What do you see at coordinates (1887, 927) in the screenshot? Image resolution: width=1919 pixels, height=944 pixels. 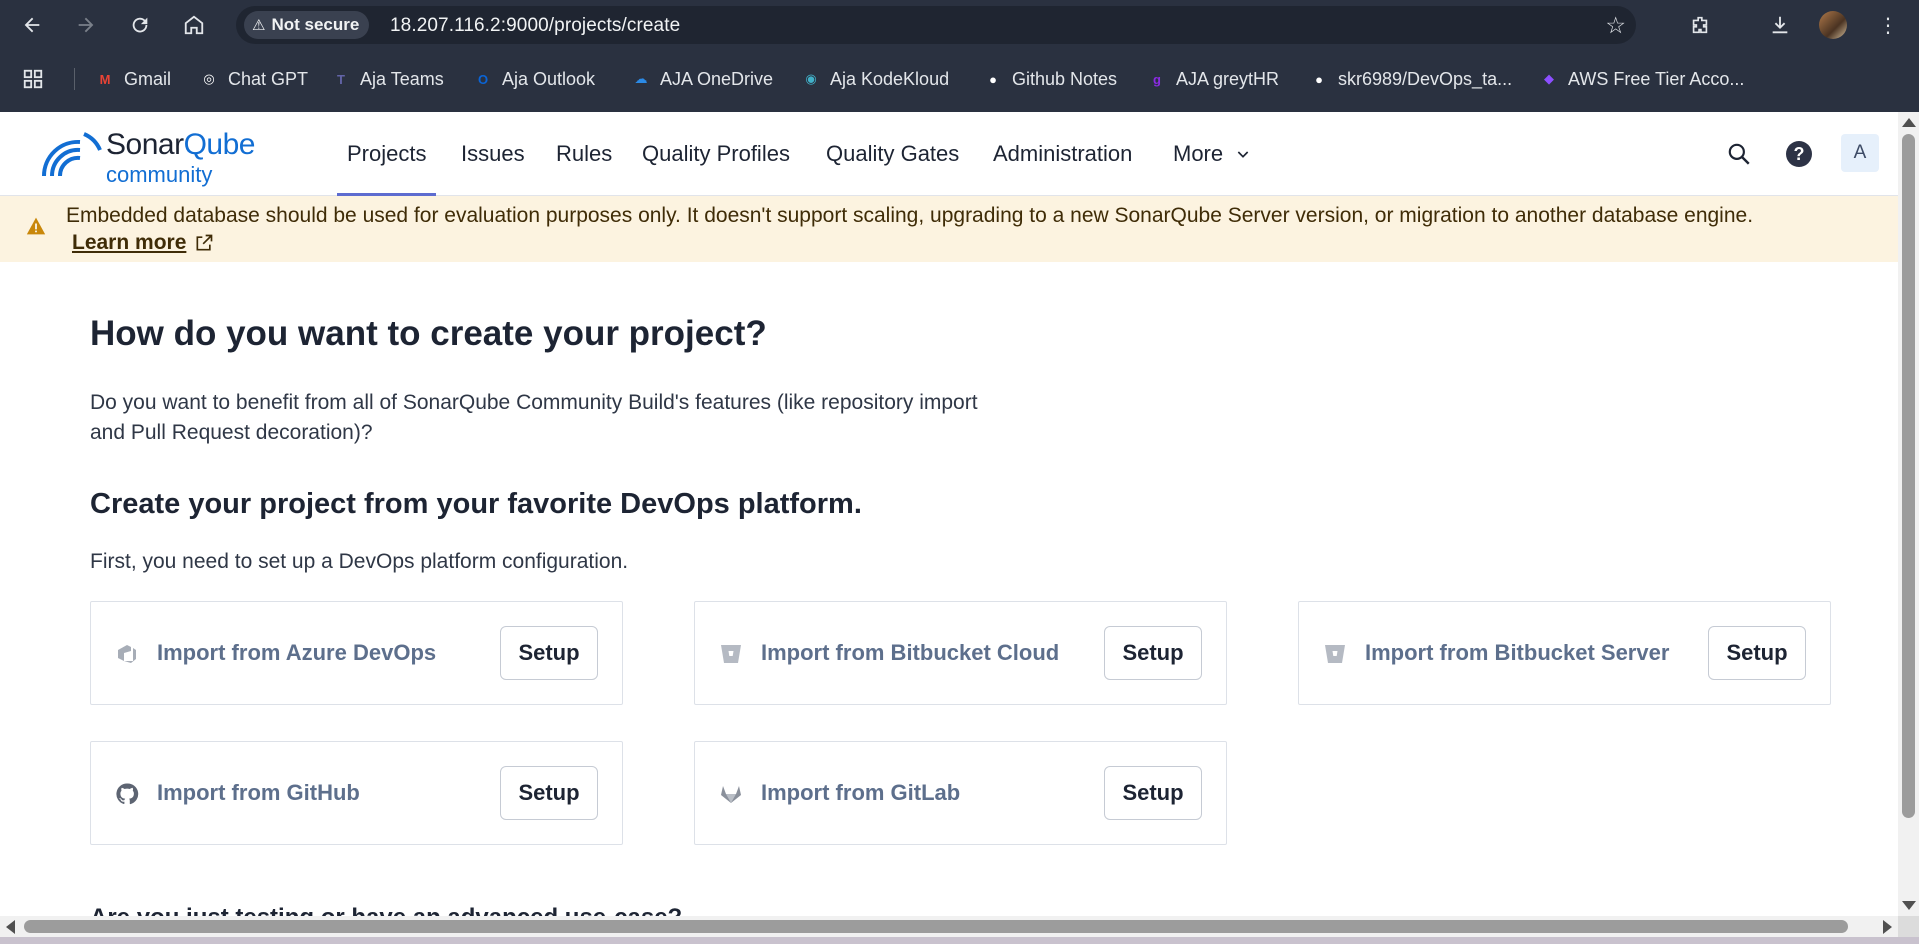 I see `scroll-right-arrow-icon` at bounding box center [1887, 927].